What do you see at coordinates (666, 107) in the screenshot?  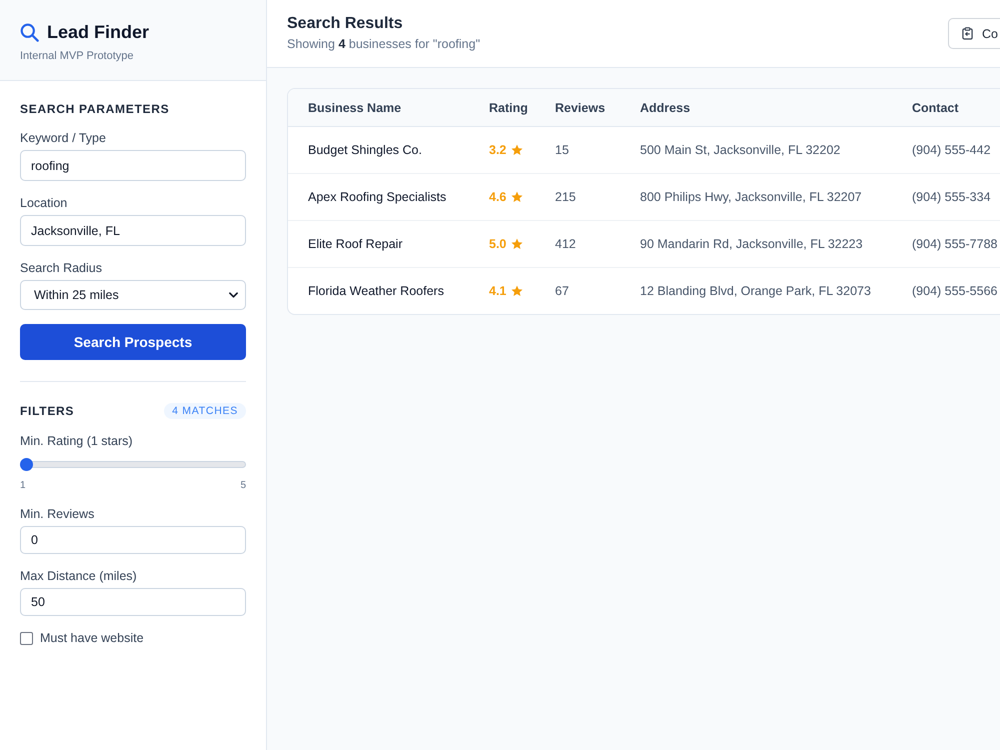 I see `column-header: Address` at bounding box center [666, 107].